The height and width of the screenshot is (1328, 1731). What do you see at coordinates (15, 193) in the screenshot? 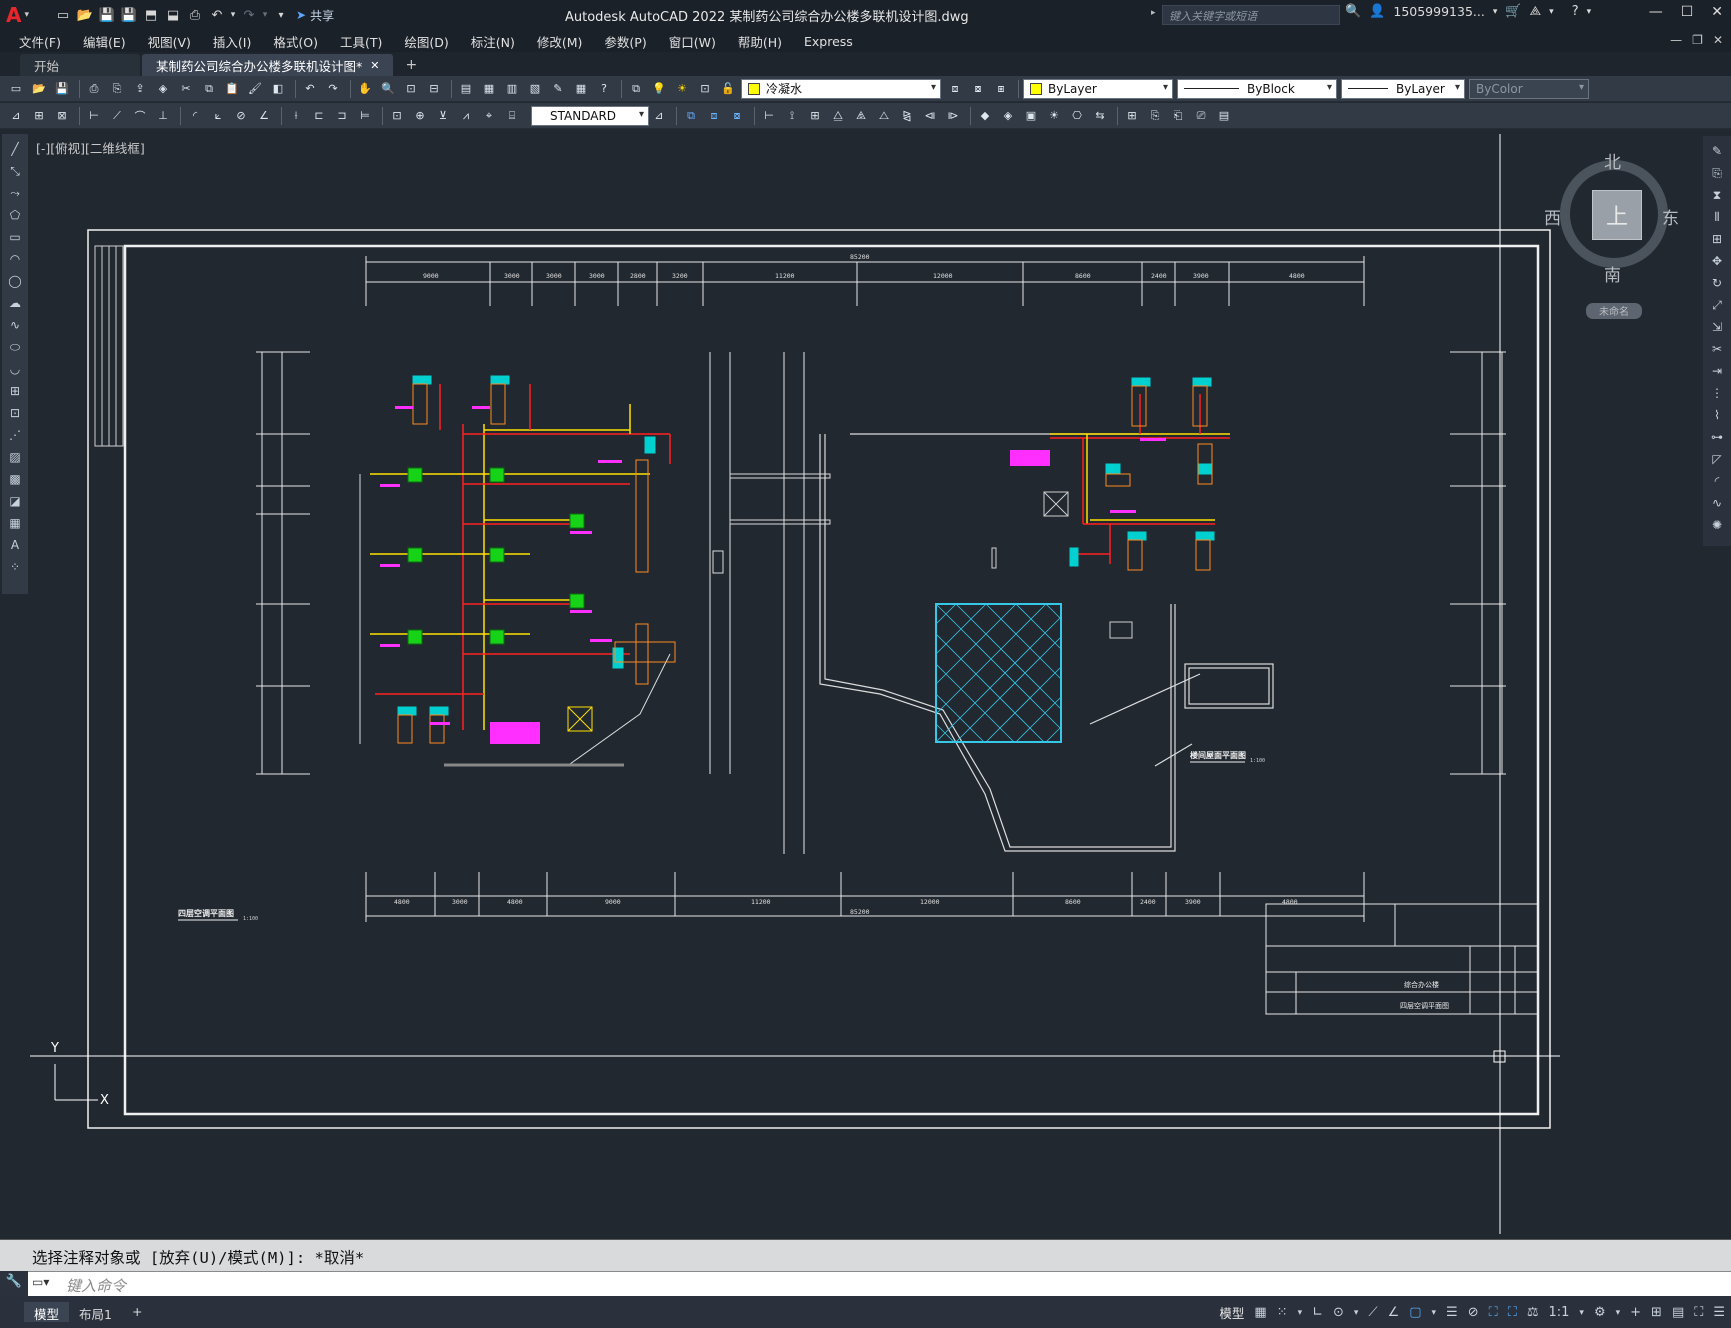
I see `polyline-icon: ⤳` at bounding box center [15, 193].